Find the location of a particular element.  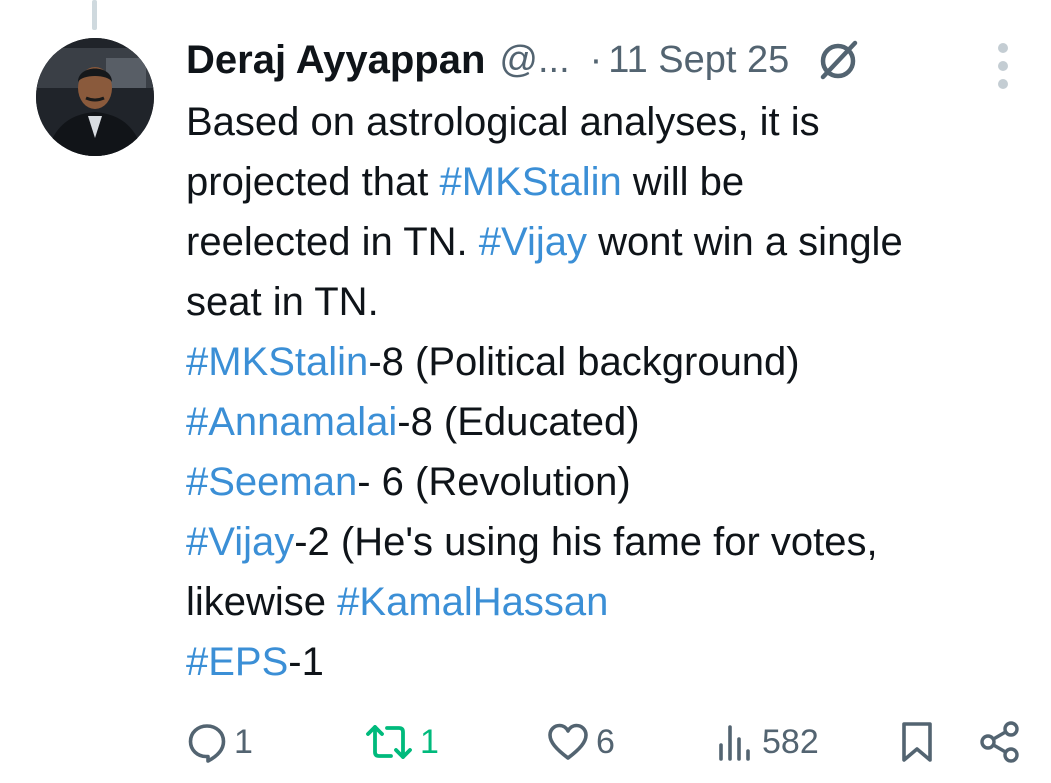

tweet-line: Based on astrological analyses, it is is located at coordinates (611, 122).